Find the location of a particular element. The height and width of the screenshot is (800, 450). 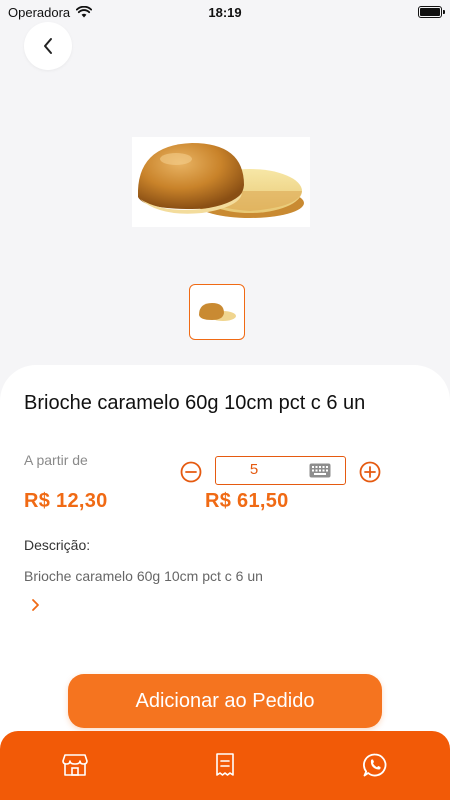

total-price: R$ 61,50 is located at coordinates (247, 501).